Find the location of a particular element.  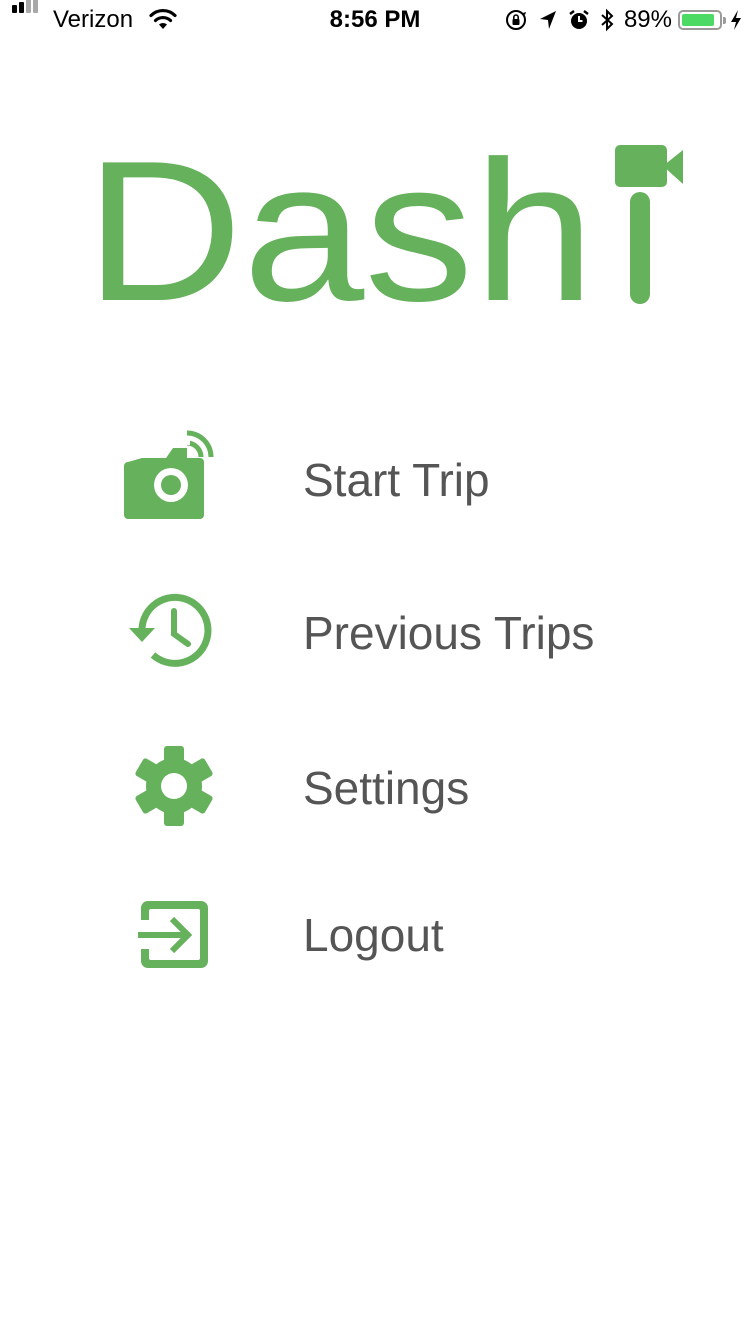

history-clock-icon is located at coordinates (170, 630).